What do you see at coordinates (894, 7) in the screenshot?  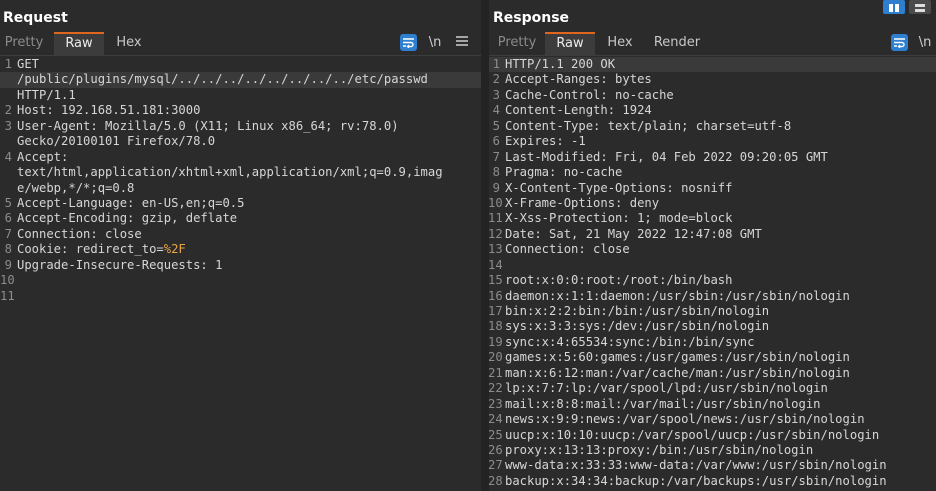 I see `layout-split-icon` at bounding box center [894, 7].